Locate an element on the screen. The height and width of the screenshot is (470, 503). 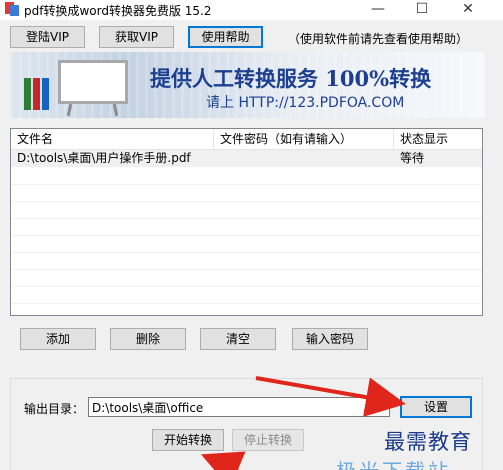
arrow-to-settings is located at coordinates (330, 396).